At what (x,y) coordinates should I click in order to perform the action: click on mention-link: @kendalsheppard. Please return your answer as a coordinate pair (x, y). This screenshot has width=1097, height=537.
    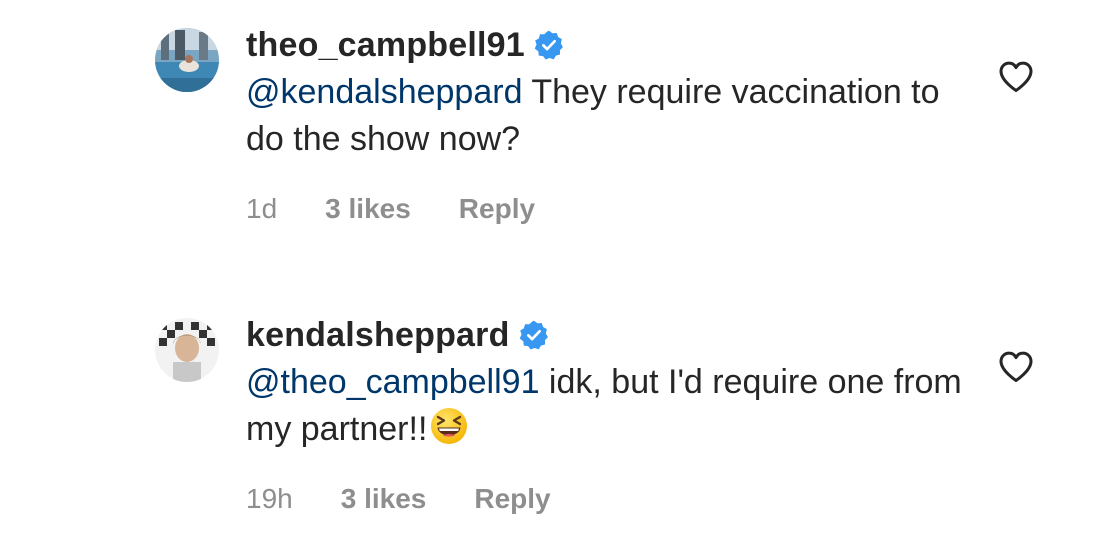
    Looking at the image, I should click on (384, 92).